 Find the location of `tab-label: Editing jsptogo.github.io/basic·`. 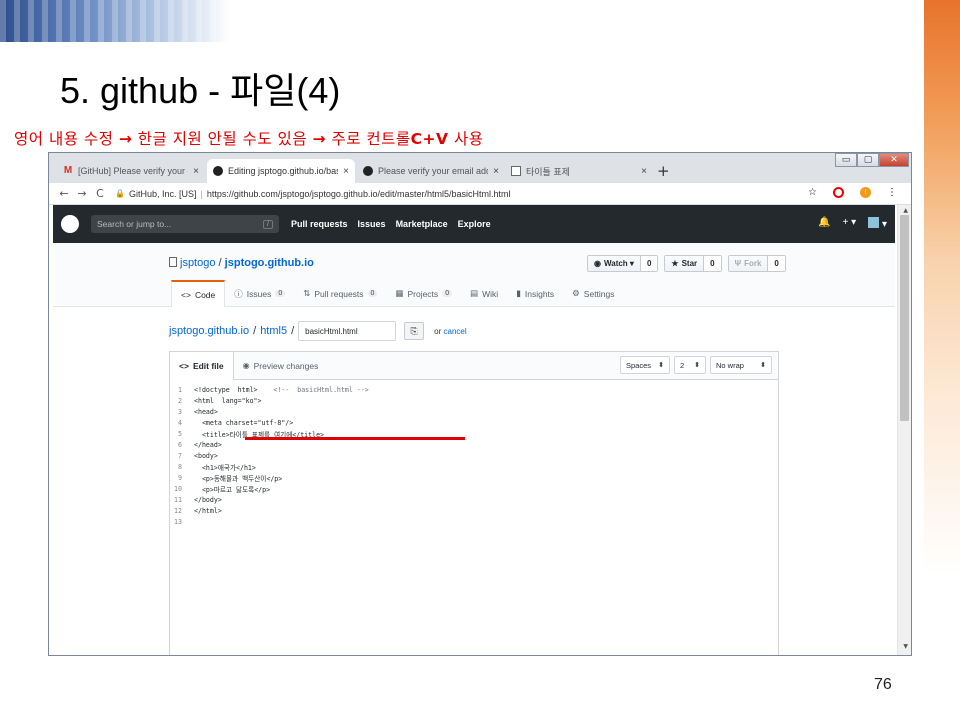

tab-label: Editing jsptogo.github.io/basic· is located at coordinates (283, 171).